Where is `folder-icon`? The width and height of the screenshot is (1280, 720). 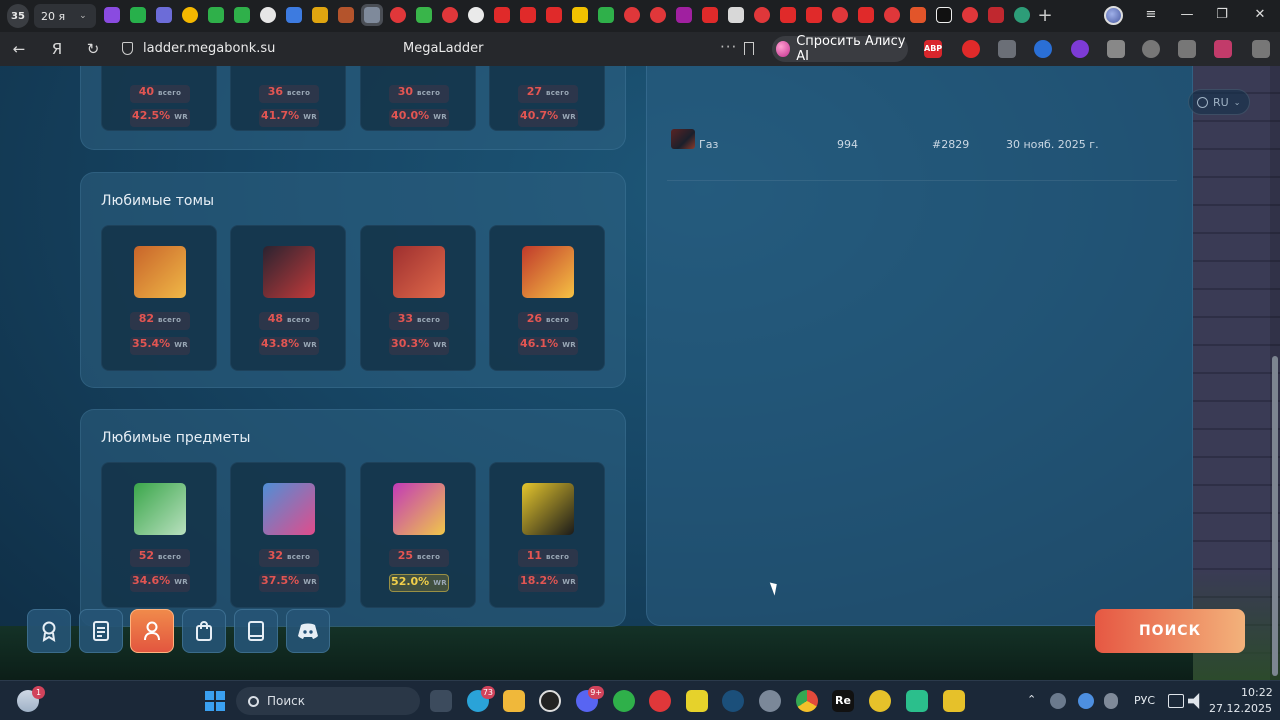
folder-icon is located at coordinates (514, 701).